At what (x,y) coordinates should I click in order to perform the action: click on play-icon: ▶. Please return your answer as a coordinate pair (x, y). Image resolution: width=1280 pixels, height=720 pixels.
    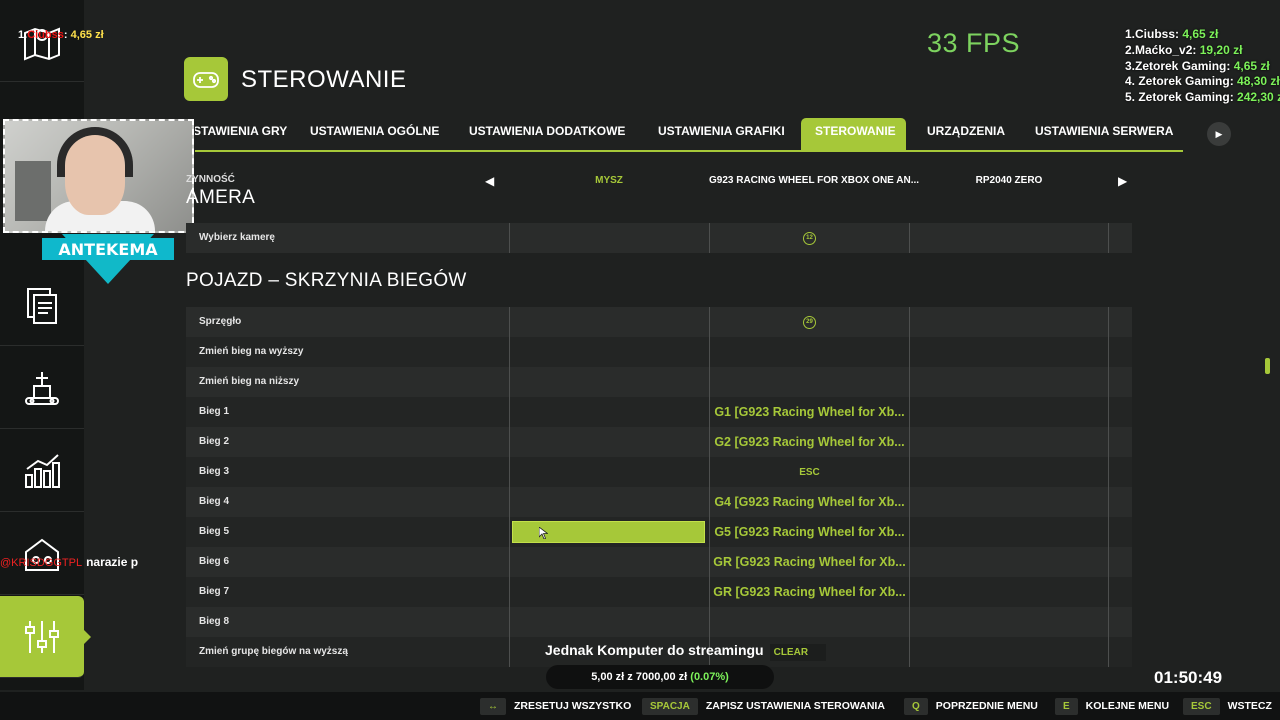
    Looking at the image, I should click on (1219, 133).